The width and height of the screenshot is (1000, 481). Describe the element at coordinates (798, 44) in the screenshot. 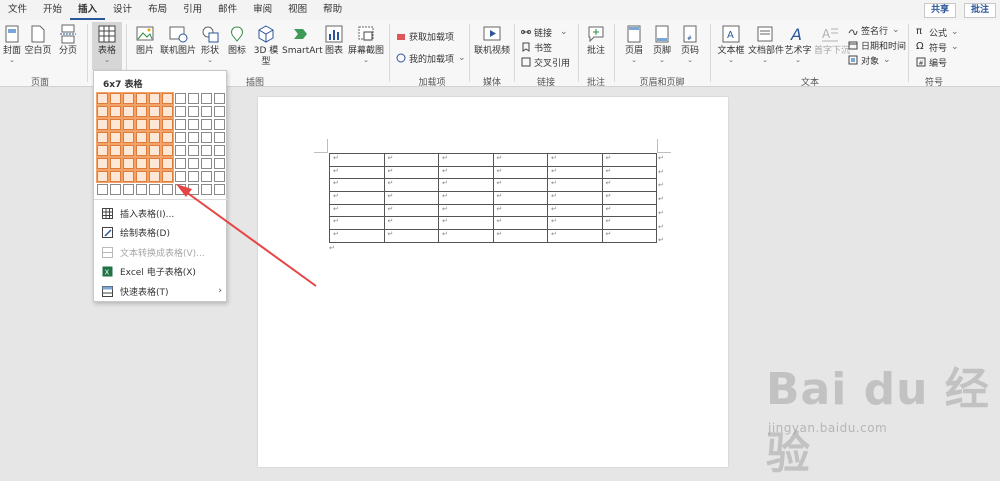

I see `wordart-button: A 艺术字 ⌄` at that location.